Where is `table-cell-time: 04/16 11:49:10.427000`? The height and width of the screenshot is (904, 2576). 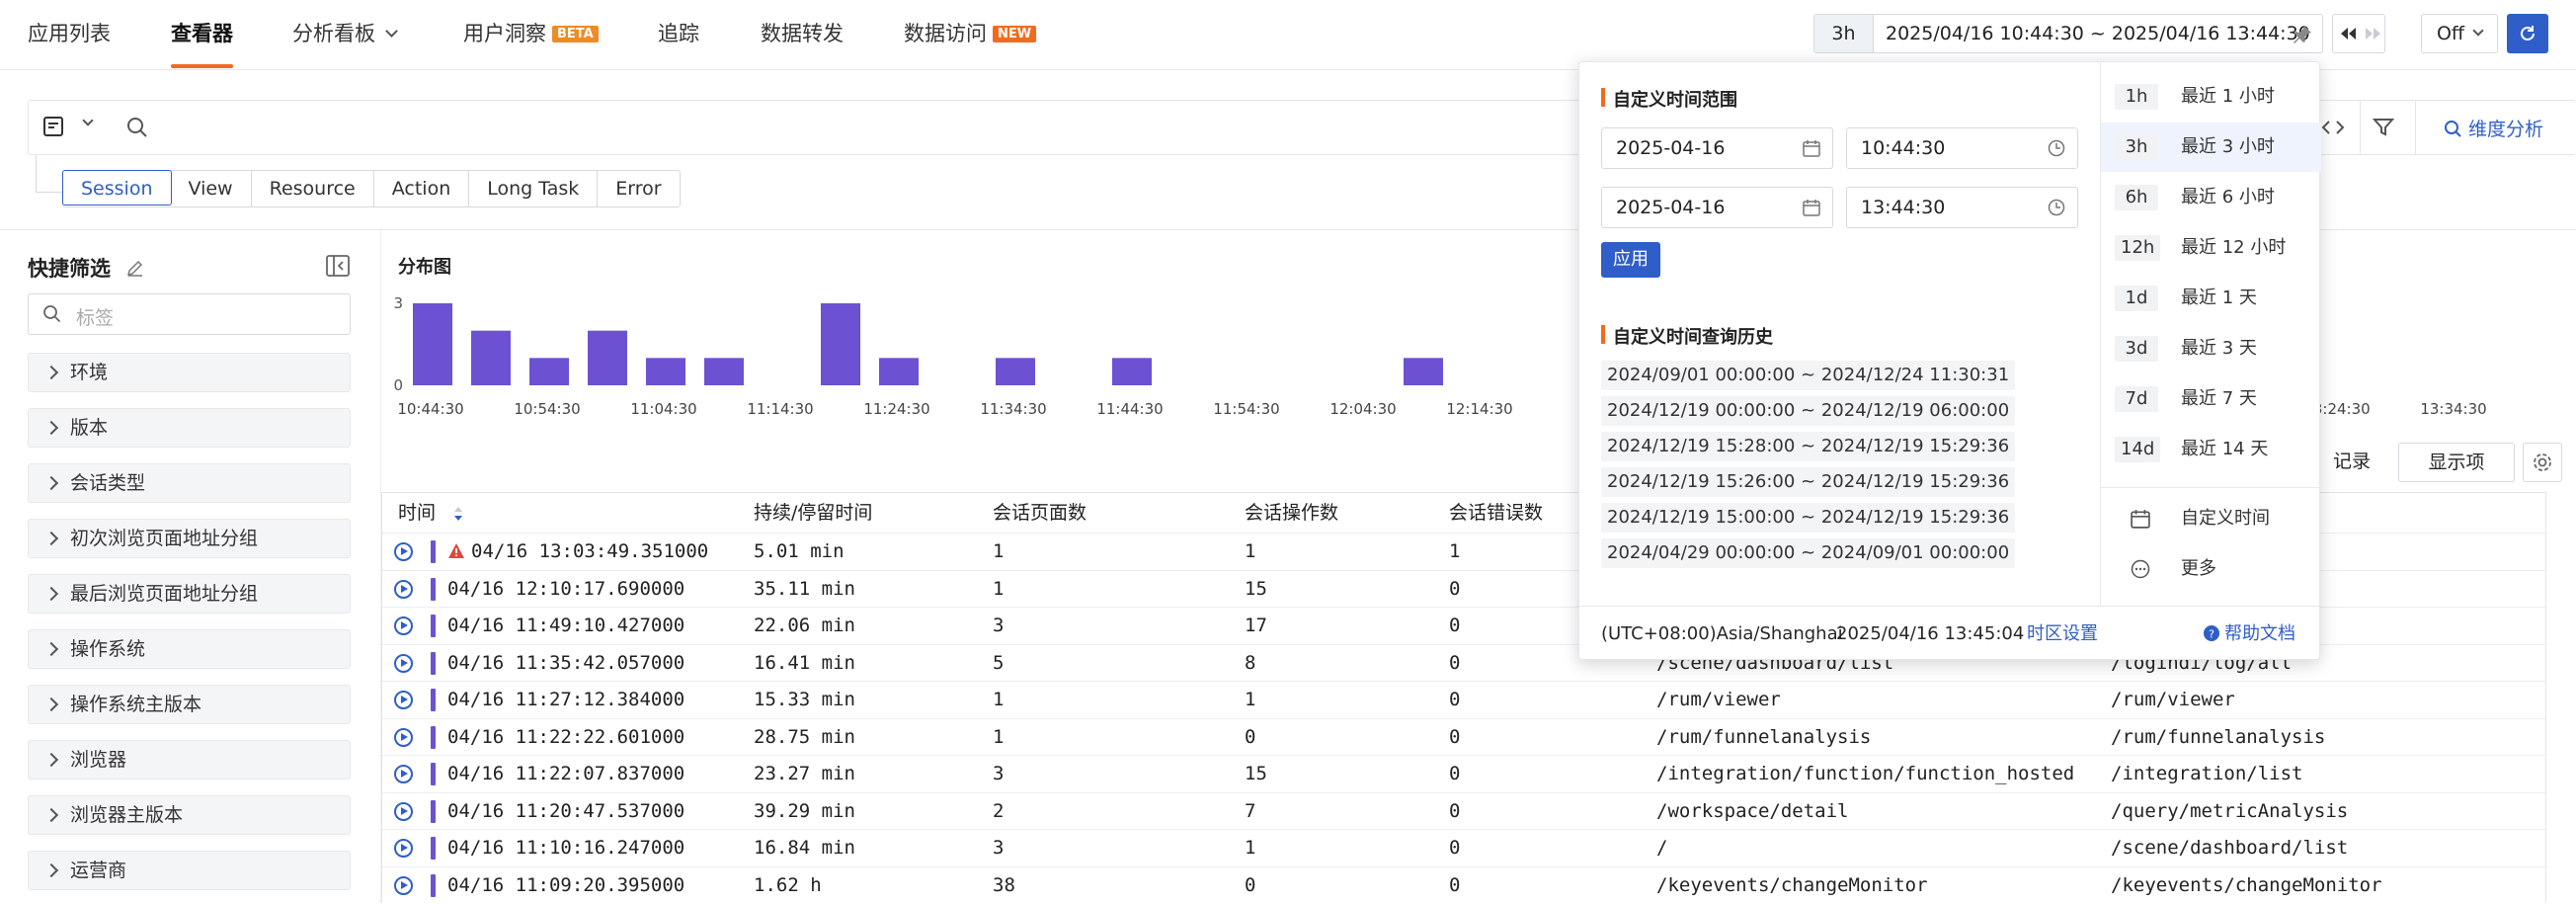
table-cell-time: 04/16 11:49:10.427000 is located at coordinates (566, 625).